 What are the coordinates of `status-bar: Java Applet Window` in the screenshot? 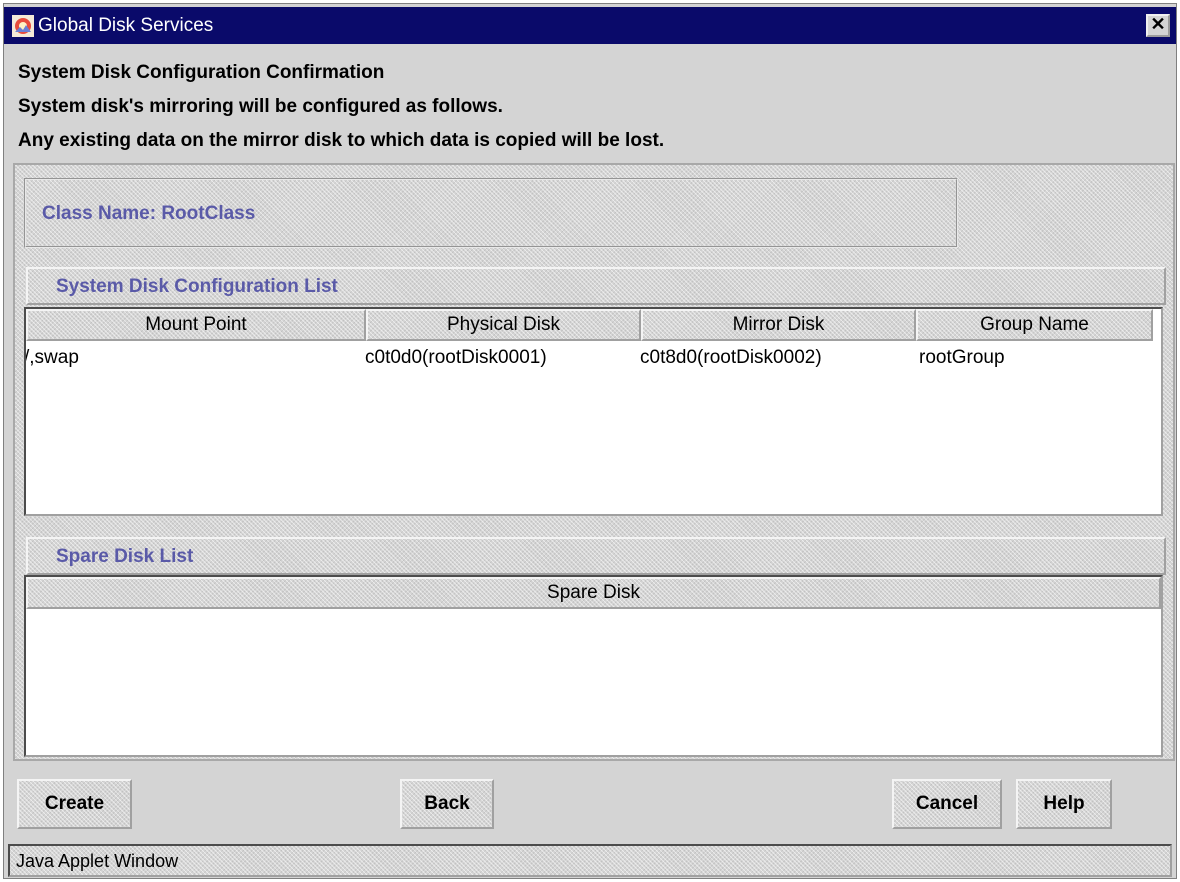 It's located at (590, 860).